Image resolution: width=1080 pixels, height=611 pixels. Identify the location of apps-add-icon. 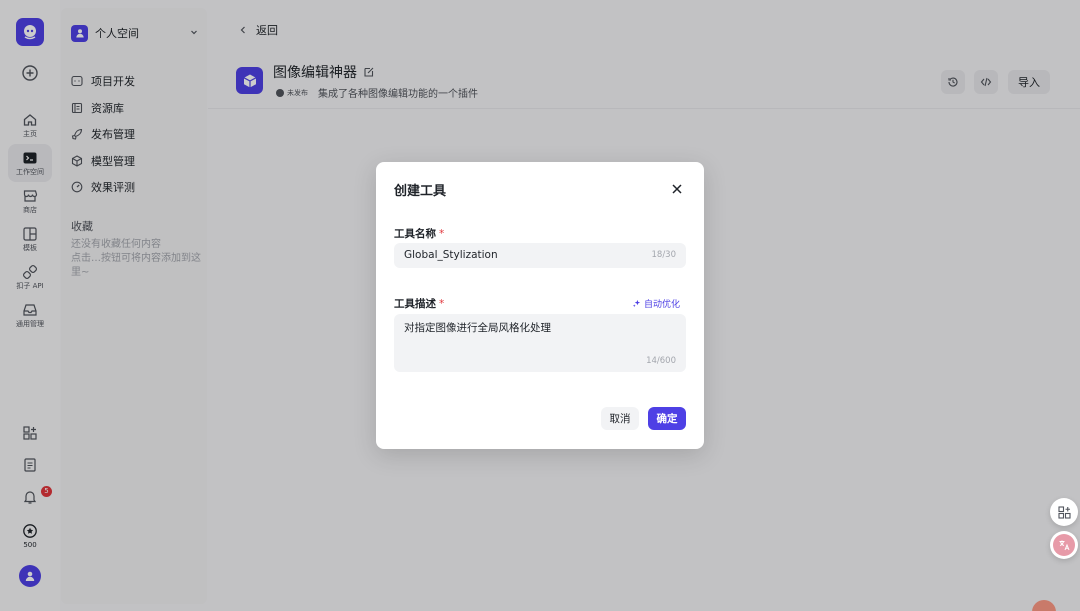
(1064, 512).